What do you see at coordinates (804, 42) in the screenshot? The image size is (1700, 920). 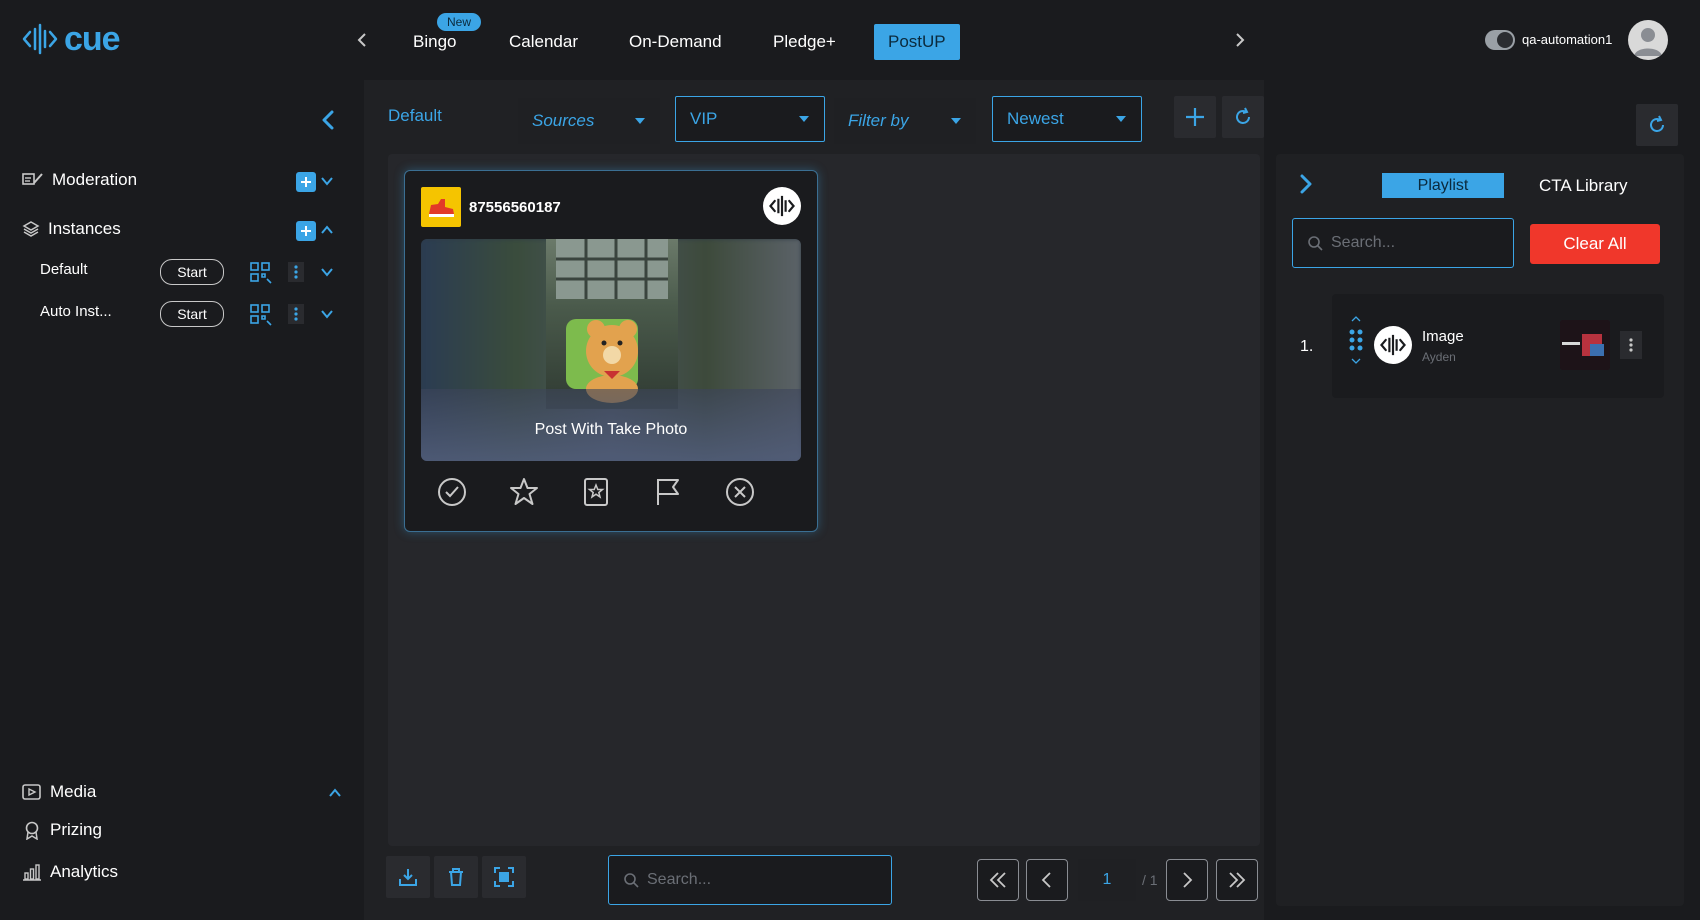 I see `tab-pledge-plus: Pledge+` at bounding box center [804, 42].